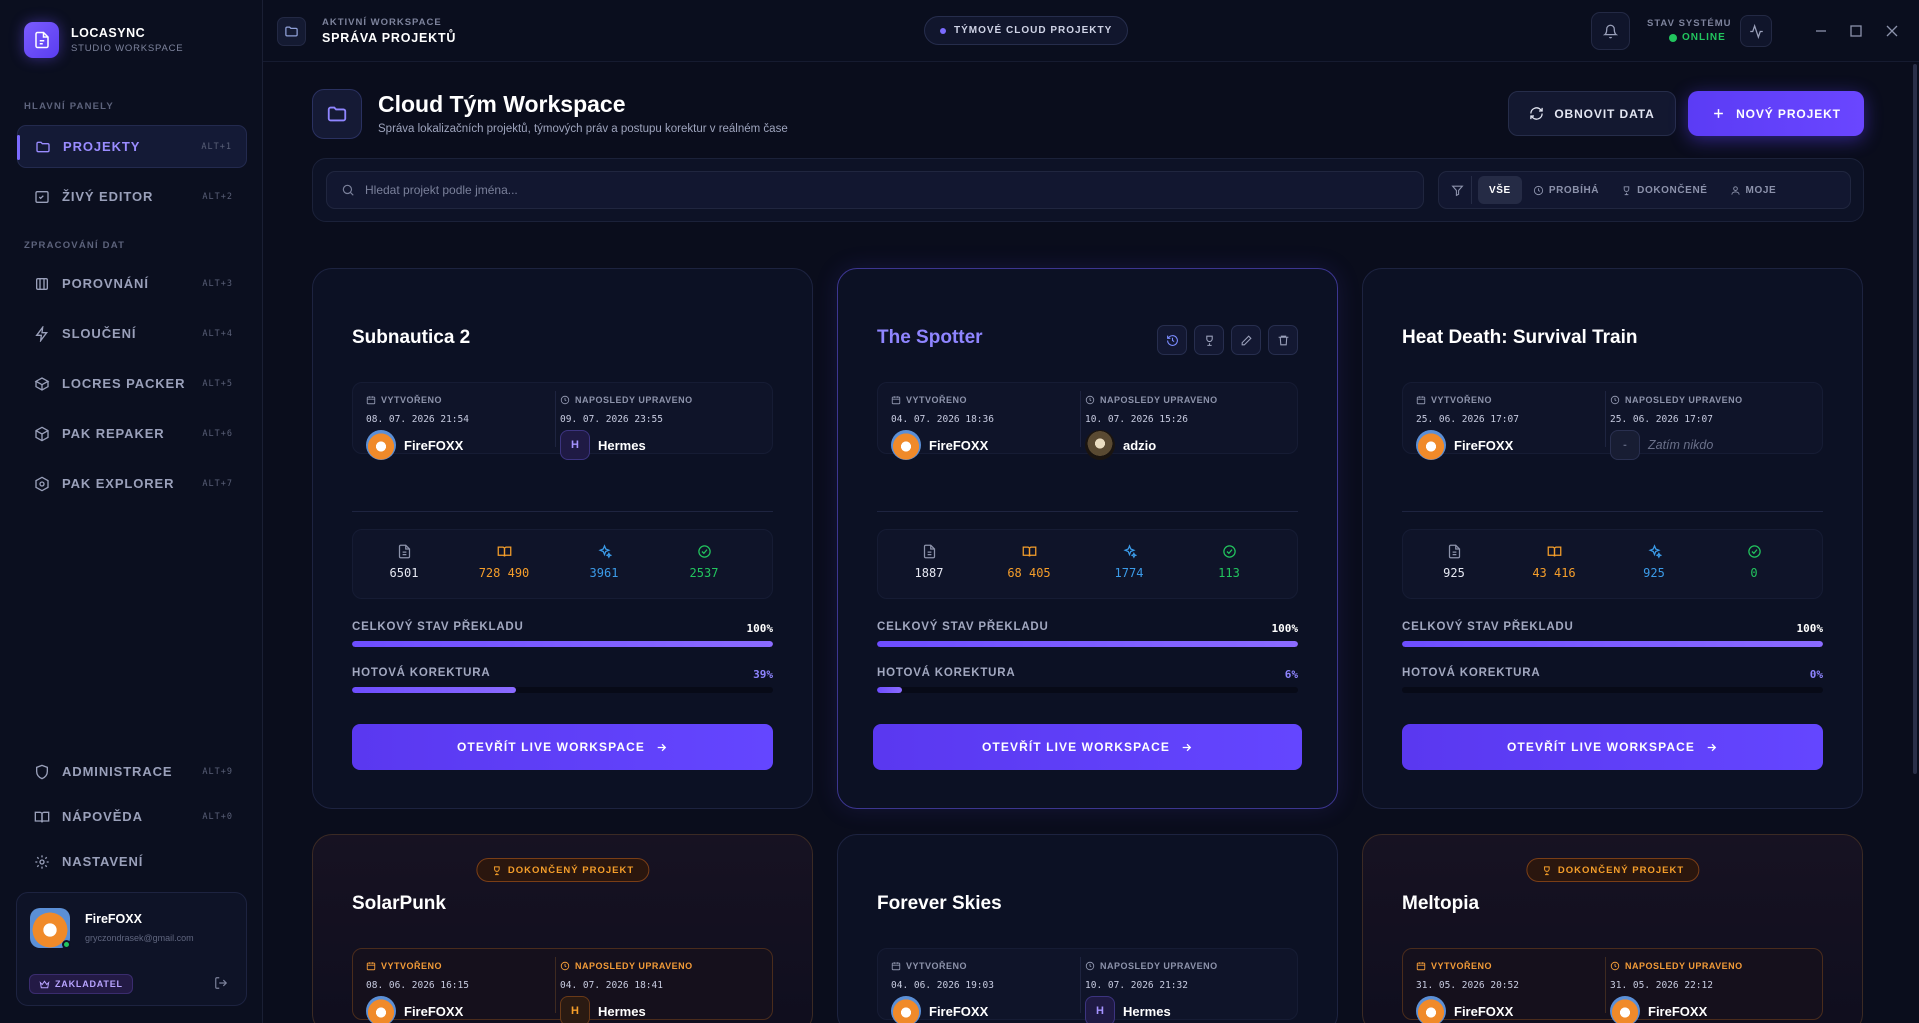 This screenshot has width=1919, height=1023. What do you see at coordinates (1915, 419) in the screenshot?
I see `scrollbar` at bounding box center [1915, 419].